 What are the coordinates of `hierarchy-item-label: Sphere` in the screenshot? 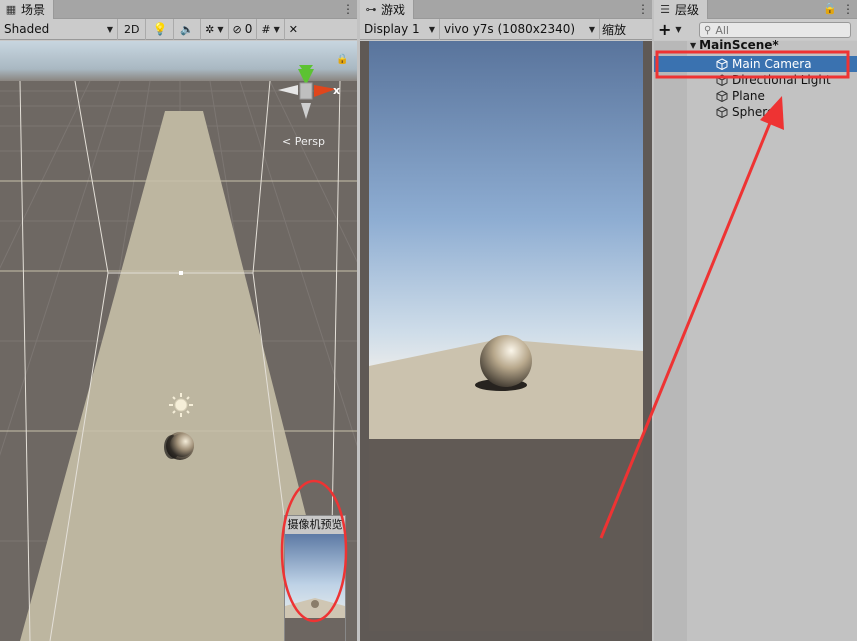 It's located at (753, 112).